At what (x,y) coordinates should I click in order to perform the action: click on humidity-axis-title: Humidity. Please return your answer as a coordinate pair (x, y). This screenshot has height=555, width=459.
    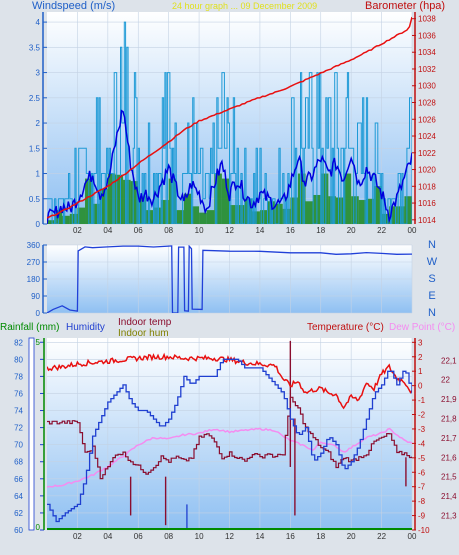
    Looking at the image, I should click on (85, 327).